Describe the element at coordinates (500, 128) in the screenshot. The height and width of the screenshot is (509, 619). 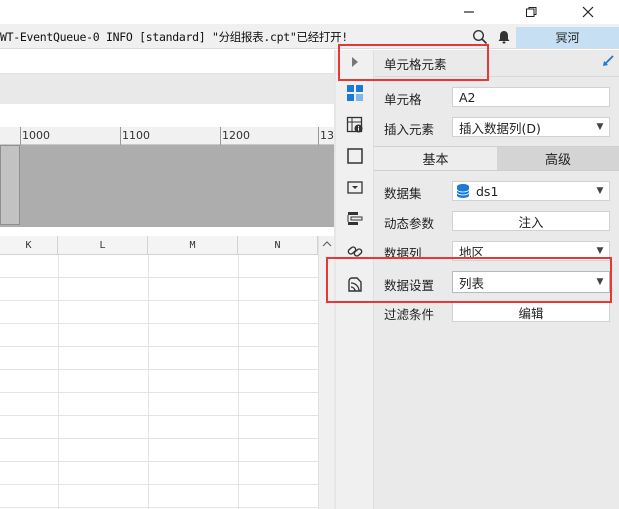
I see `insert-element-value: 插入数据列(D)` at that location.